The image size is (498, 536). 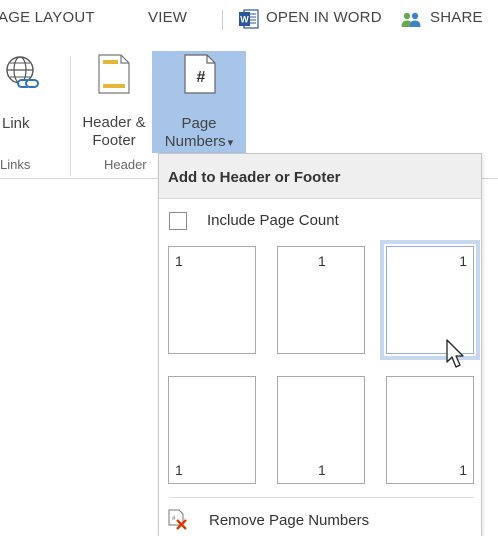 I want to click on page-number-top-right-option: 1, so click(x=430, y=300).